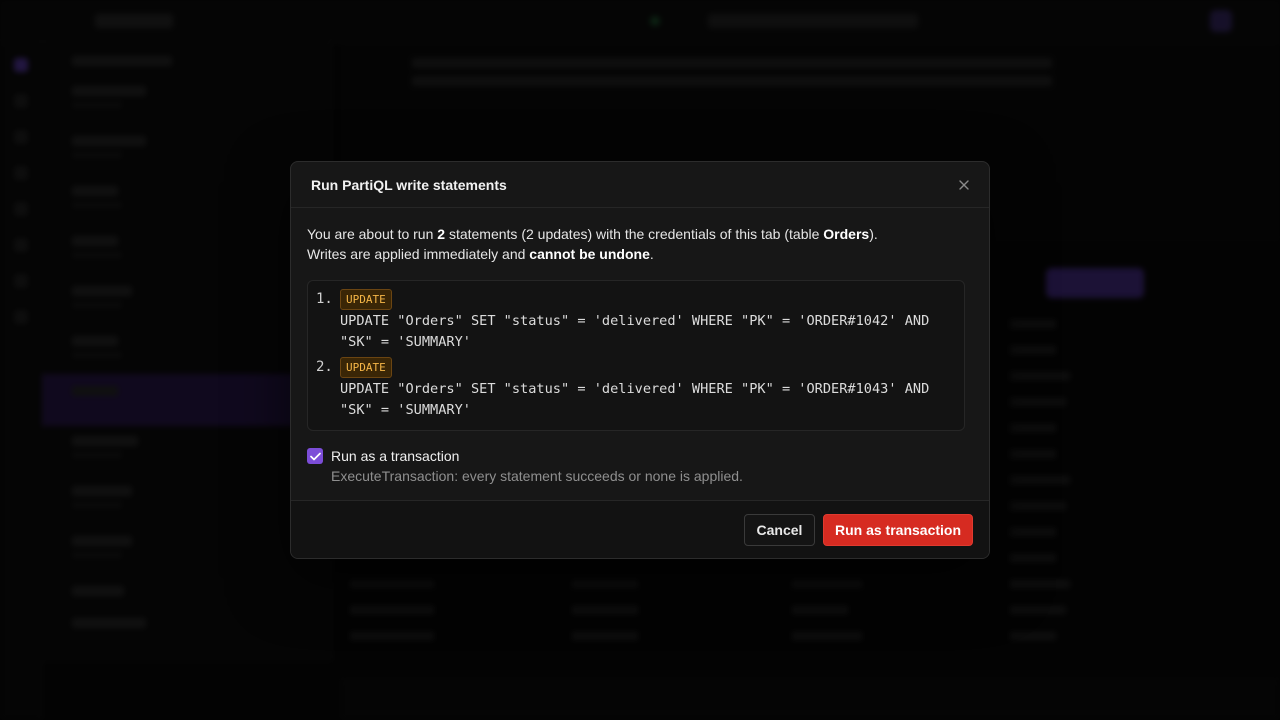 The width and height of the screenshot is (1280, 720). I want to click on close-button, so click(964, 185).